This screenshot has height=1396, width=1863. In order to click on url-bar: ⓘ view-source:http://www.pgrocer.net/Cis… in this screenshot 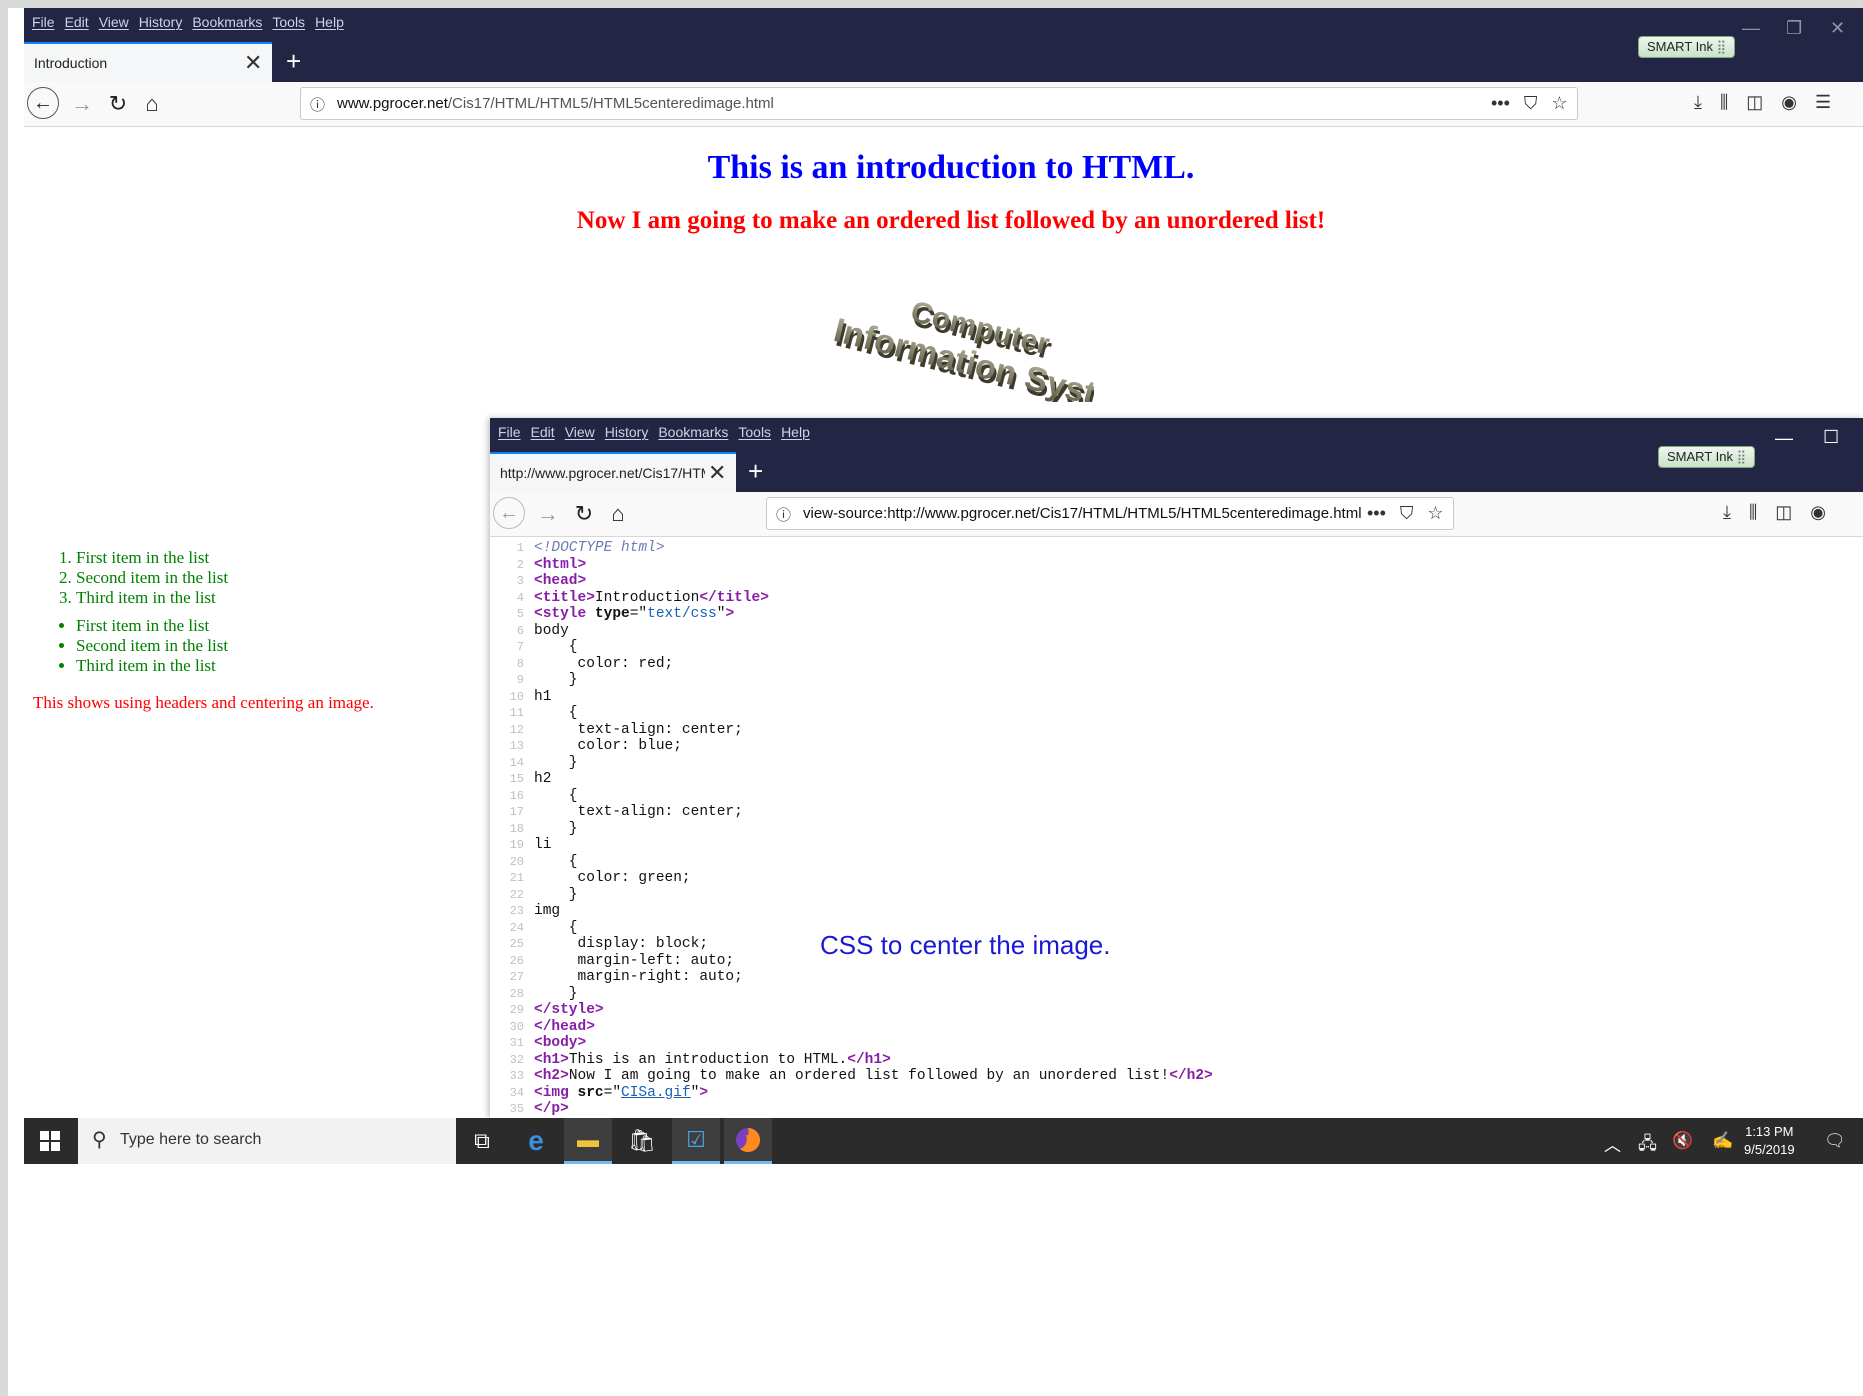, I will do `click(1110, 513)`.